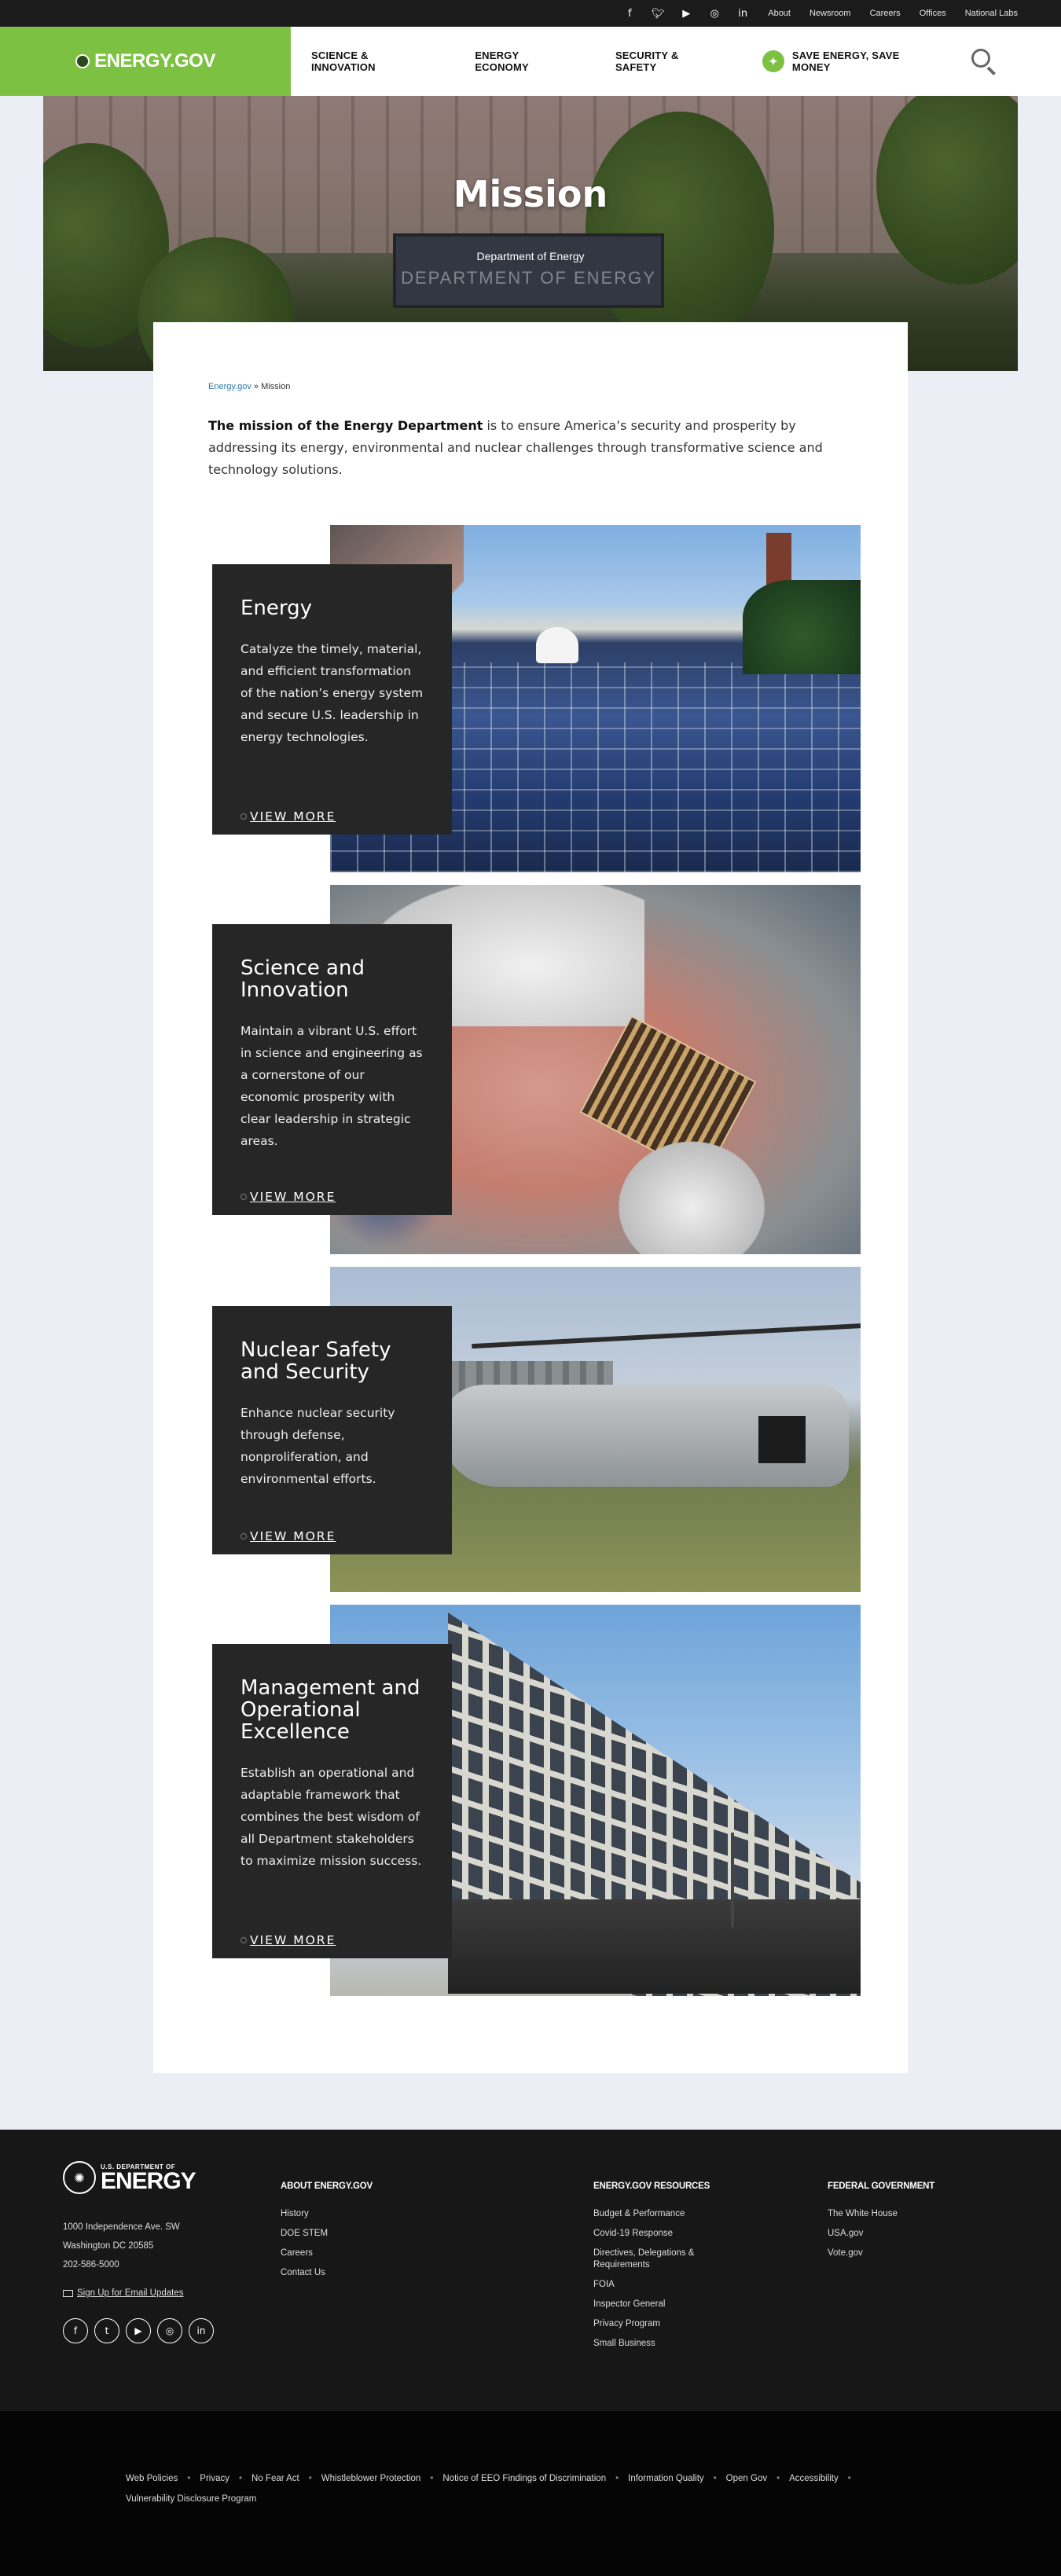 This screenshot has height=2576, width=1061. What do you see at coordinates (666, 2478) in the screenshot?
I see `legal-link-information-quality: Information Quality` at bounding box center [666, 2478].